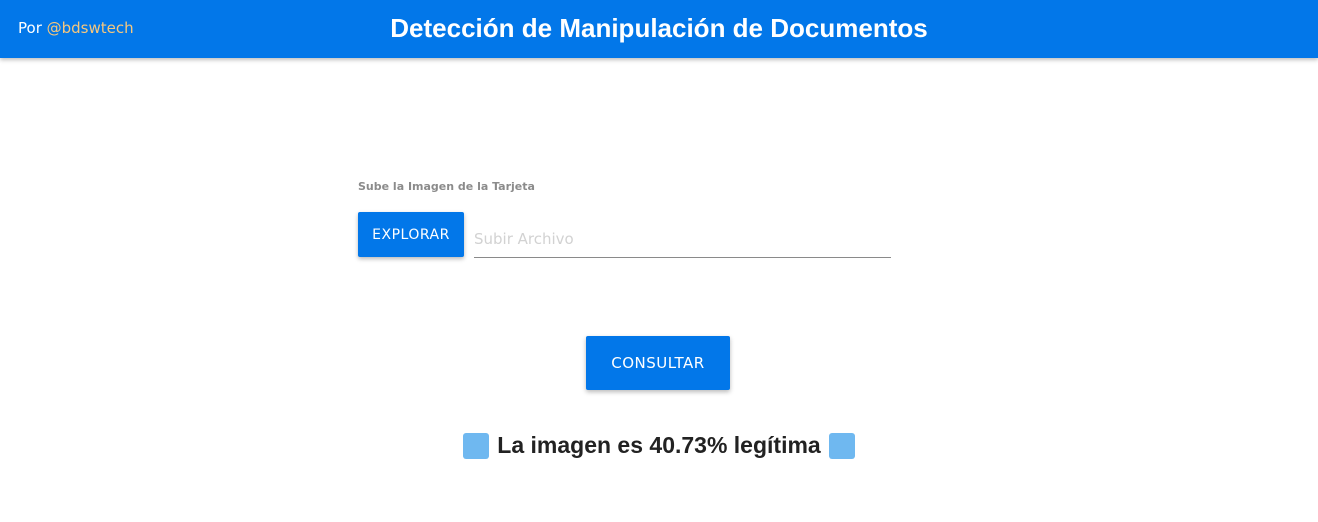 This screenshot has width=1318, height=522. Describe the element at coordinates (658, 363) in the screenshot. I see `consult-button: CONSULTAR` at that location.